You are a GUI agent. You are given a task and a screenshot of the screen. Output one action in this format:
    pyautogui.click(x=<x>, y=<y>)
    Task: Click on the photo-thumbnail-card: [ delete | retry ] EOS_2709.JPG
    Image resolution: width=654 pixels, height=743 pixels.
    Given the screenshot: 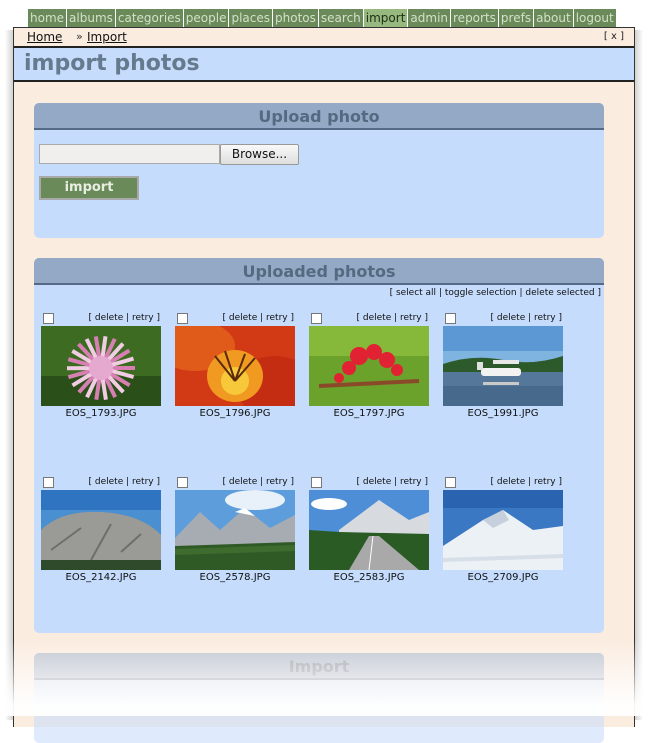 What is the action you would take?
    pyautogui.click(x=504, y=532)
    